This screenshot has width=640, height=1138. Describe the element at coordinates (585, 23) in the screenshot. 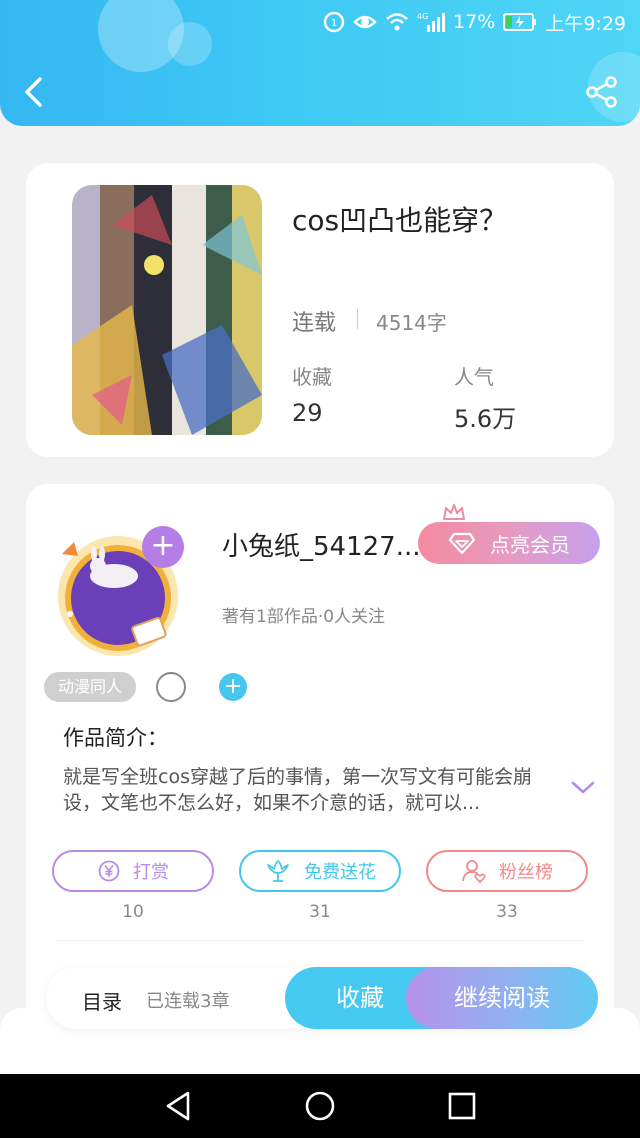

I see `clock: 上午9:29` at that location.